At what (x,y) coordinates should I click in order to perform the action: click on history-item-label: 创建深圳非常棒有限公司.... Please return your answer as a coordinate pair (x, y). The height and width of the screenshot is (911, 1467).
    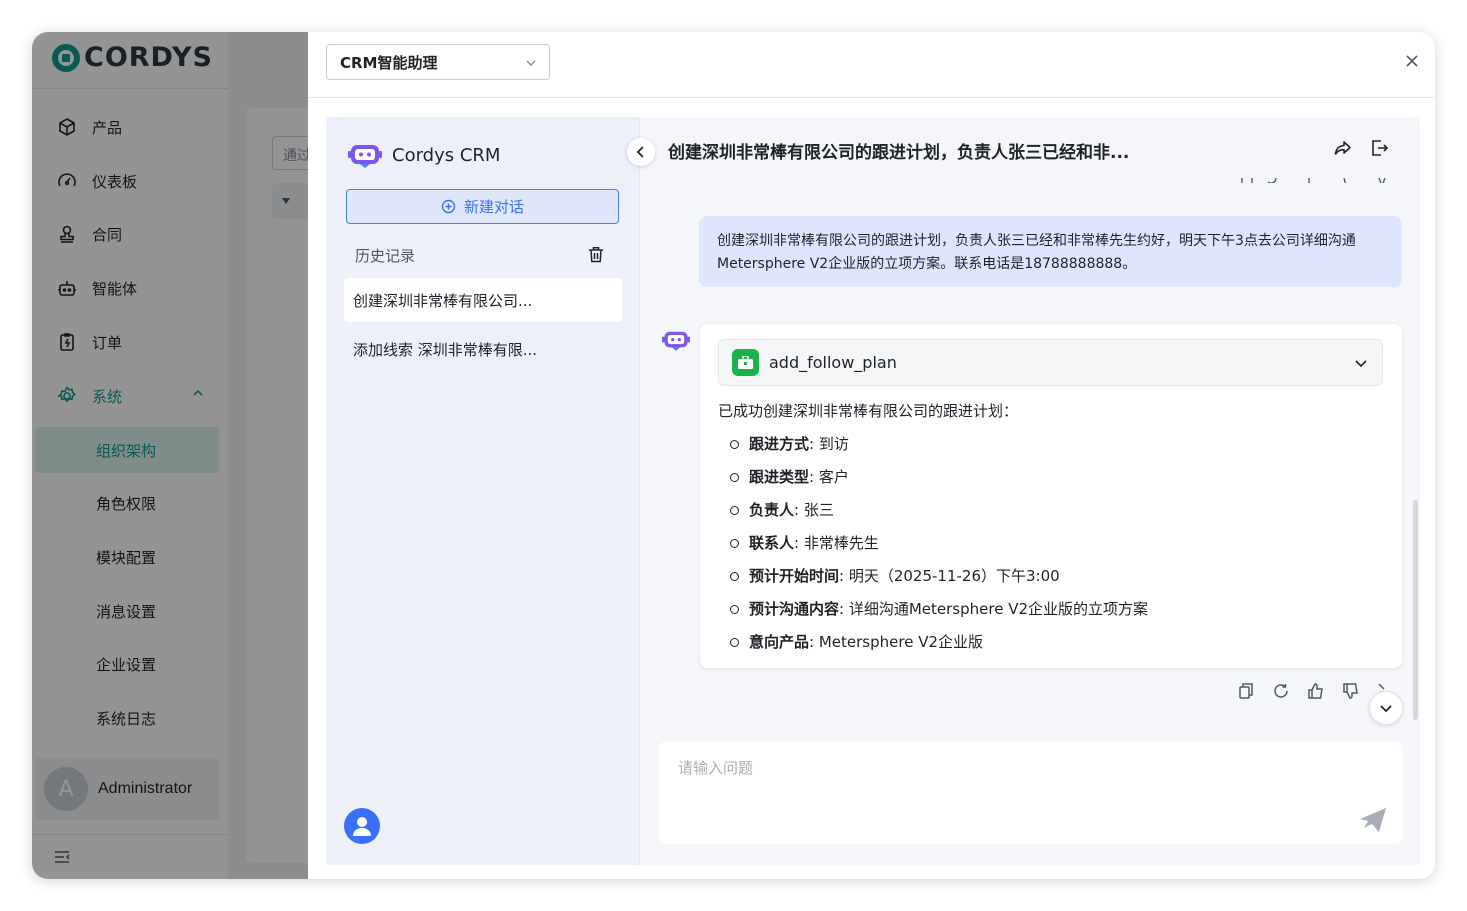
    Looking at the image, I should click on (443, 300).